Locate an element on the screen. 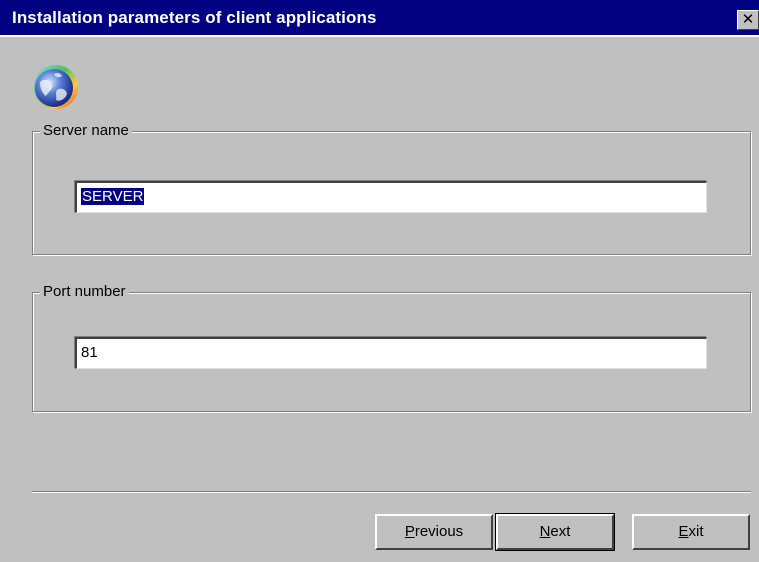 The height and width of the screenshot is (562, 759). next-button: Next is located at coordinates (555, 532).